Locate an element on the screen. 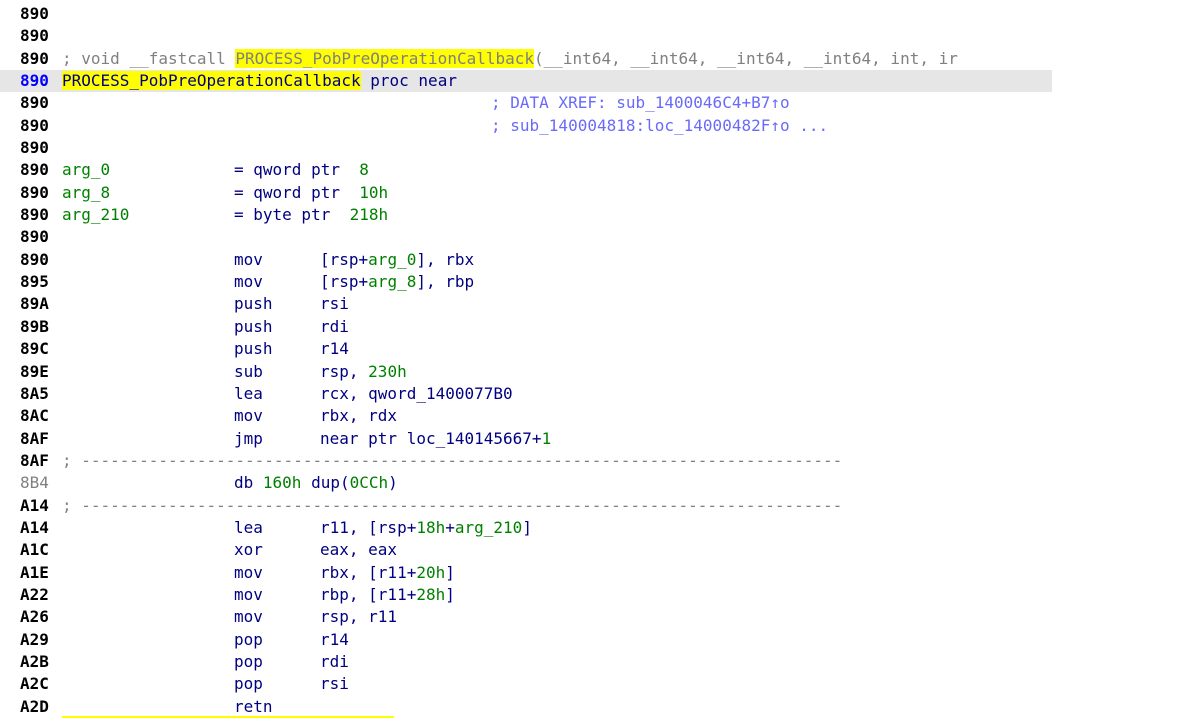 The height and width of the screenshot is (722, 1200). instruction-line: 89A push rsi is located at coordinates (600, 304).